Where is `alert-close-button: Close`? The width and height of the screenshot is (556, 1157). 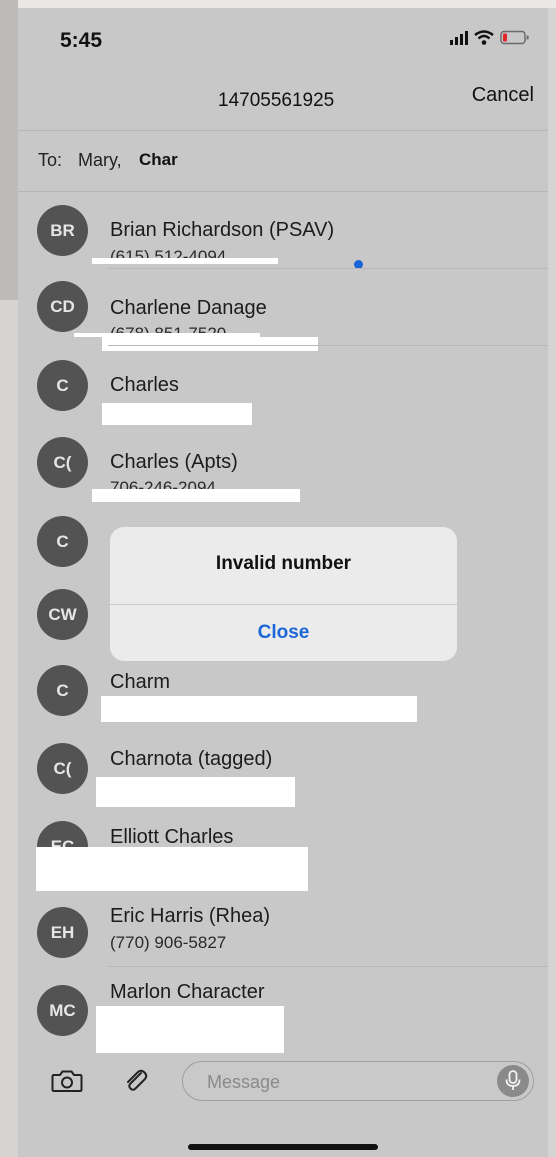
alert-close-button: Close is located at coordinates (283, 633).